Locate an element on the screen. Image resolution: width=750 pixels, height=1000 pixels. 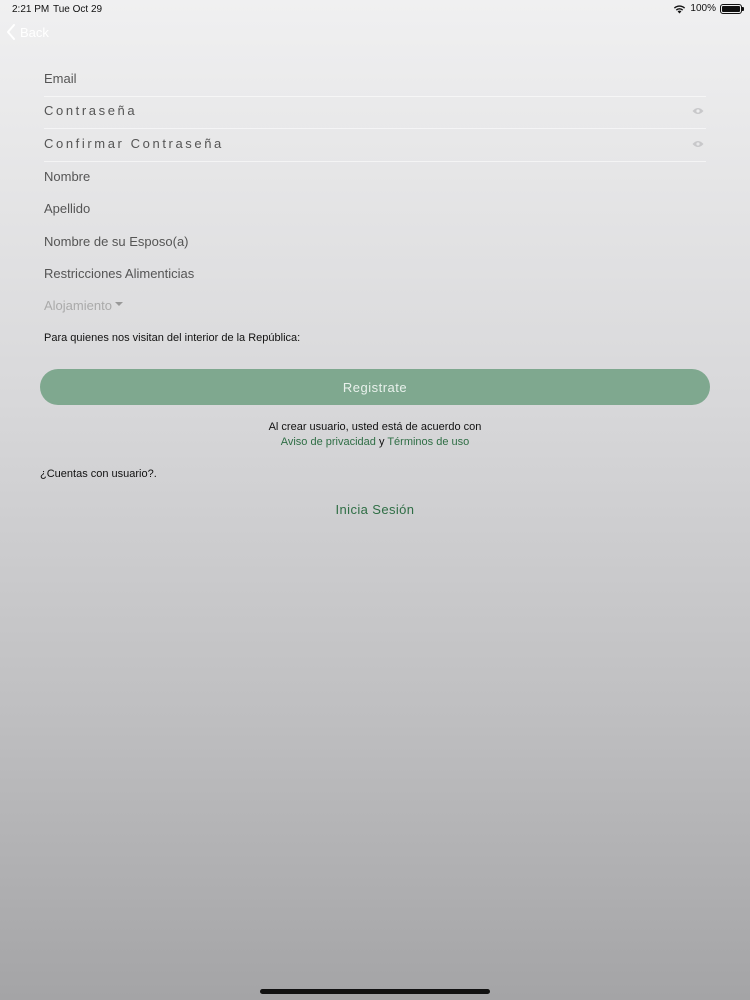
status-date: Tue Oct 29 is located at coordinates (78, 9).